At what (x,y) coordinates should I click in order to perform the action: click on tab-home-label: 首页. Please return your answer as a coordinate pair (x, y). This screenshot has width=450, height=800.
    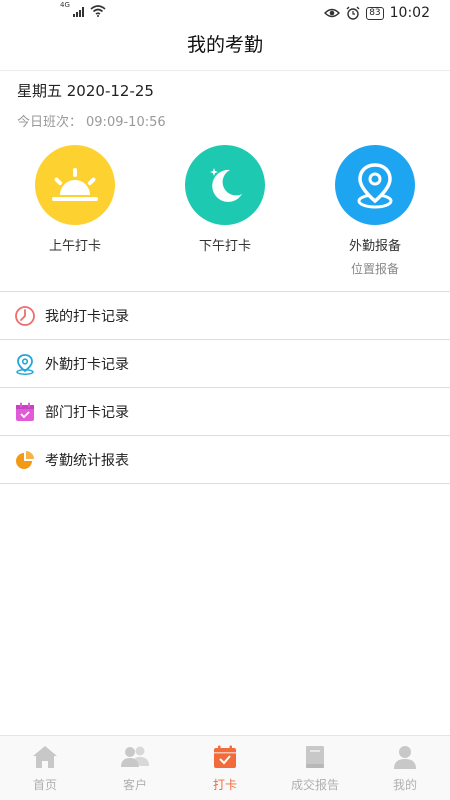
    Looking at the image, I should click on (44, 785).